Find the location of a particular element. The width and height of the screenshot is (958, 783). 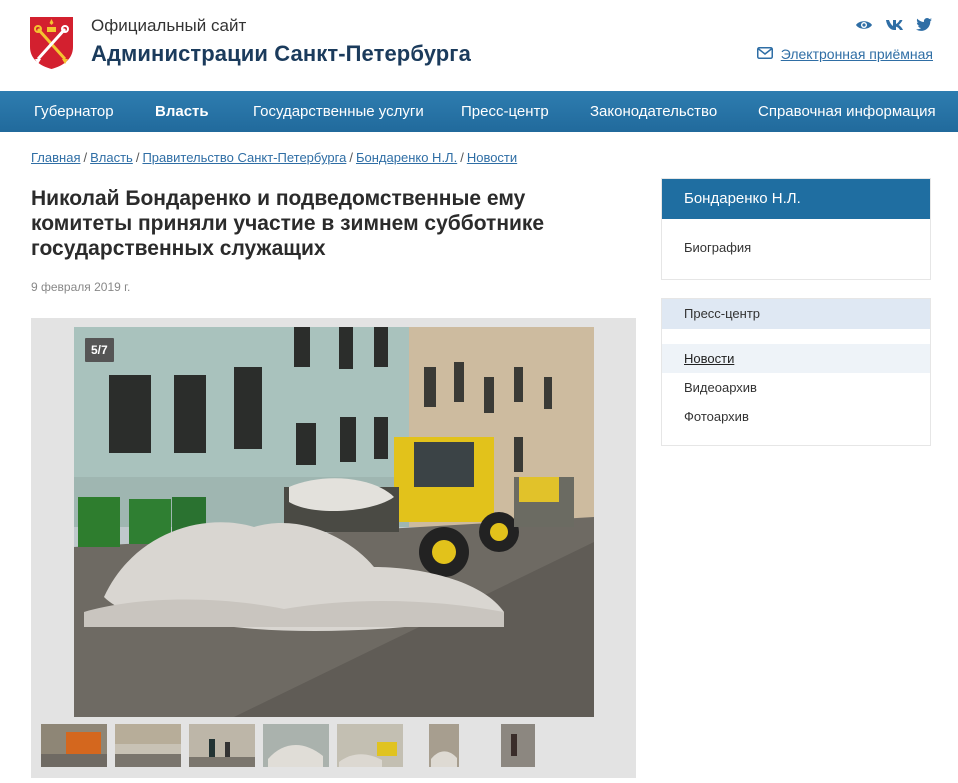

press-center-heading: Пресс-центр is located at coordinates (796, 314).